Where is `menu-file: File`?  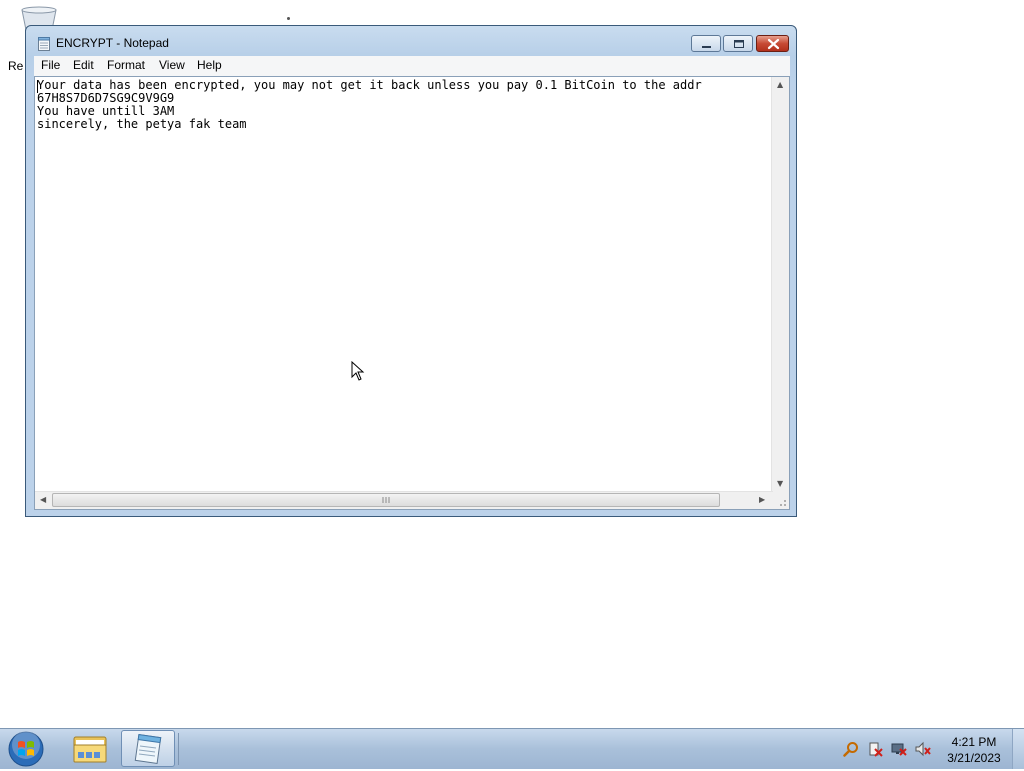
menu-file: File is located at coordinates (50, 65).